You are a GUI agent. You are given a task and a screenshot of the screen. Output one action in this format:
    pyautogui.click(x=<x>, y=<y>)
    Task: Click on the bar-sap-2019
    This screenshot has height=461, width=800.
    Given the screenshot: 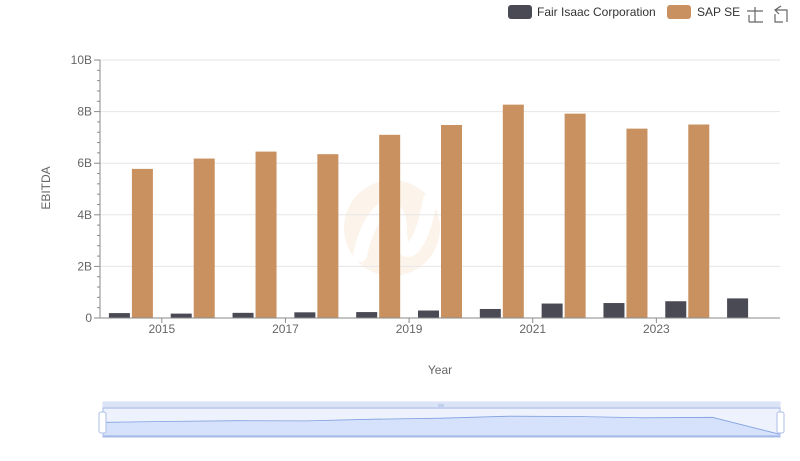 What is the action you would take?
    pyautogui.click(x=451, y=222)
    